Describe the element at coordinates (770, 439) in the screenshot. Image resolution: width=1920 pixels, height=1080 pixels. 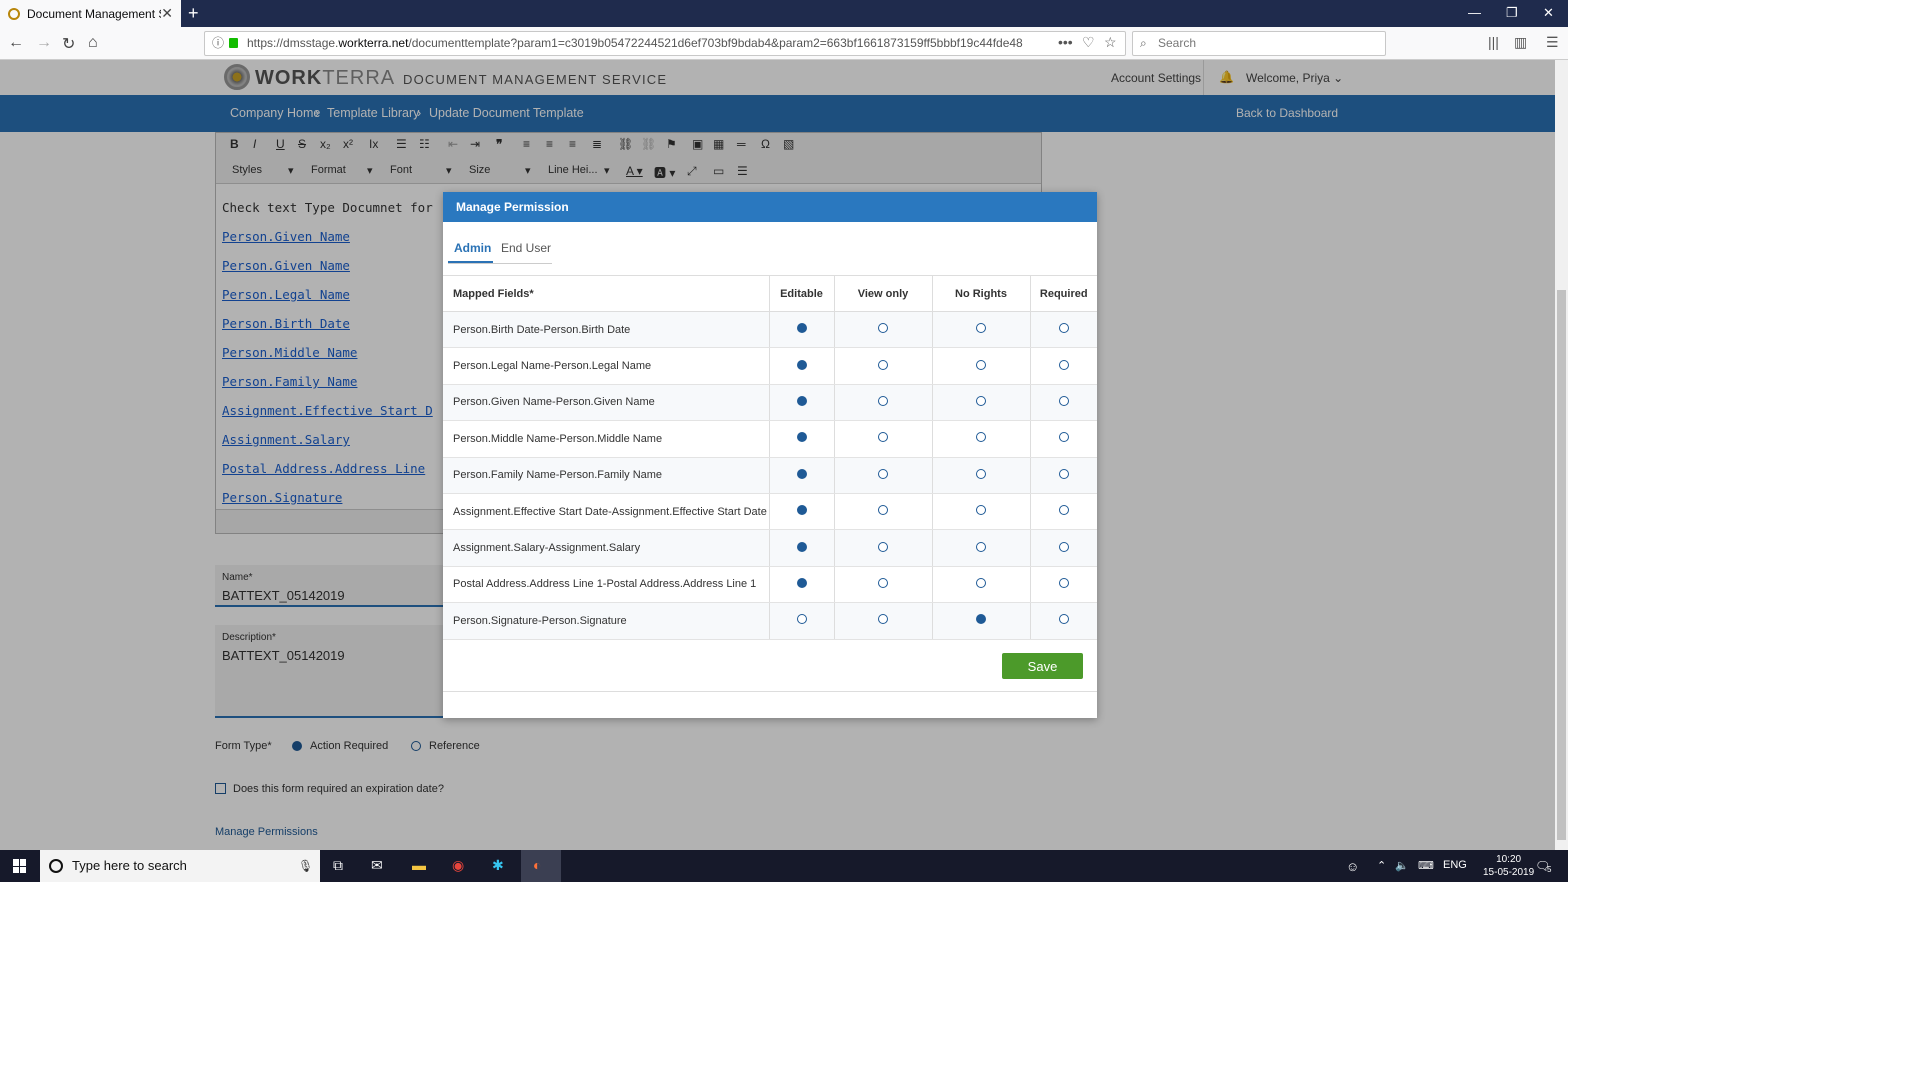
I see `table-row: Person.Middle Name-Person.Middle Name` at that location.